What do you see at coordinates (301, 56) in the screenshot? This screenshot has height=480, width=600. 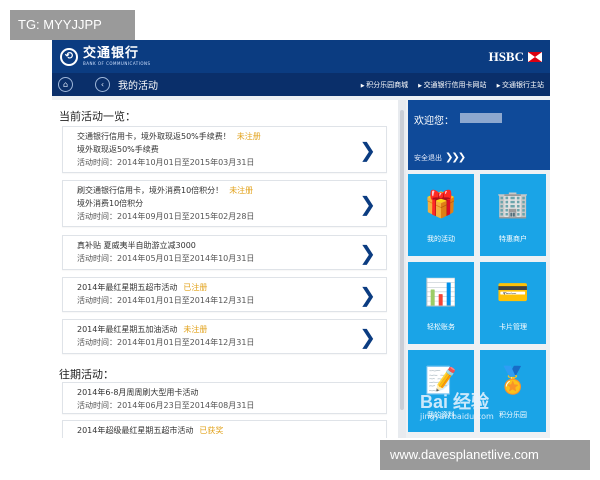 I see `app-header: ⟲ 交通银行 BANK OF COMMUNICATIONS HSBC` at bounding box center [301, 56].